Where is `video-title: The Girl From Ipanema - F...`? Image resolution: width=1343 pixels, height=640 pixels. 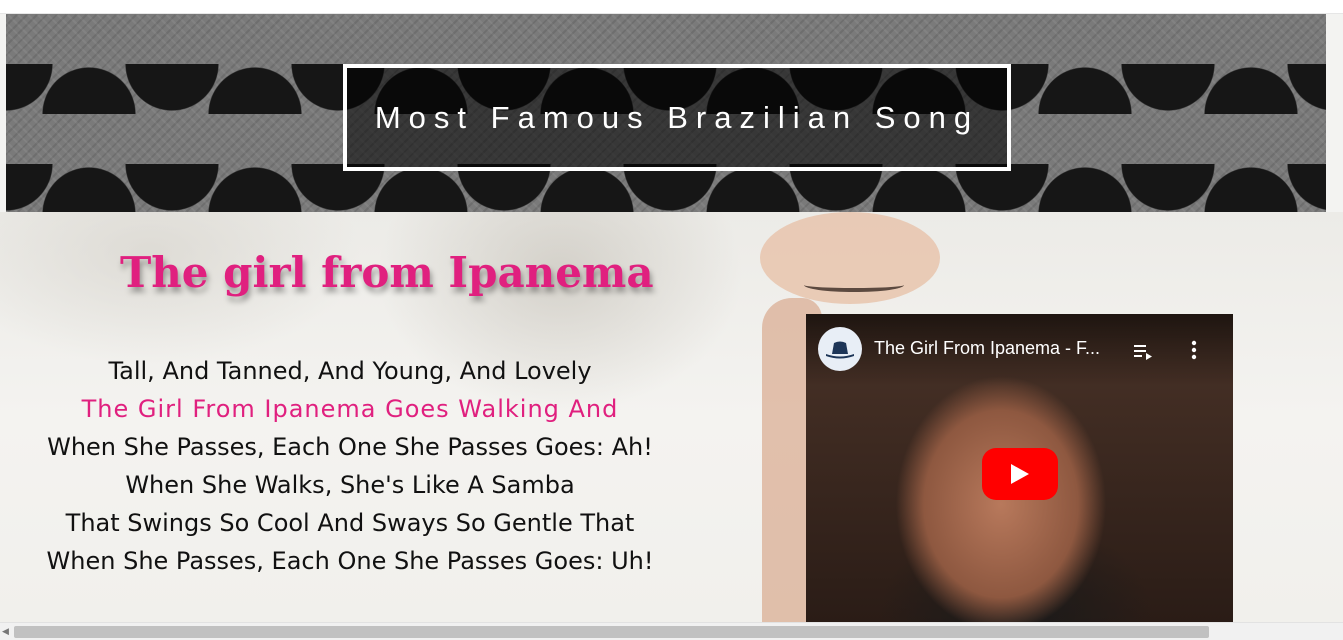
video-title: The Girl From Ipanema - F... is located at coordinates (999, 348).